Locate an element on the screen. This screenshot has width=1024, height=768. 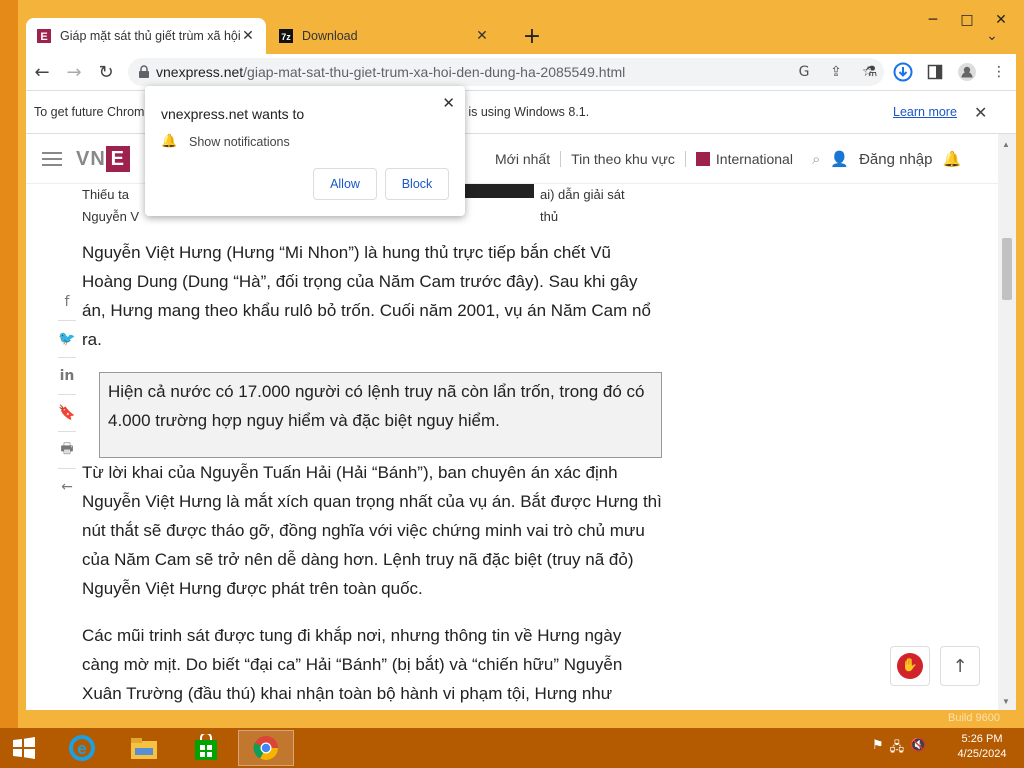
profile-avatar-icon is located at coordinates (967, 72).